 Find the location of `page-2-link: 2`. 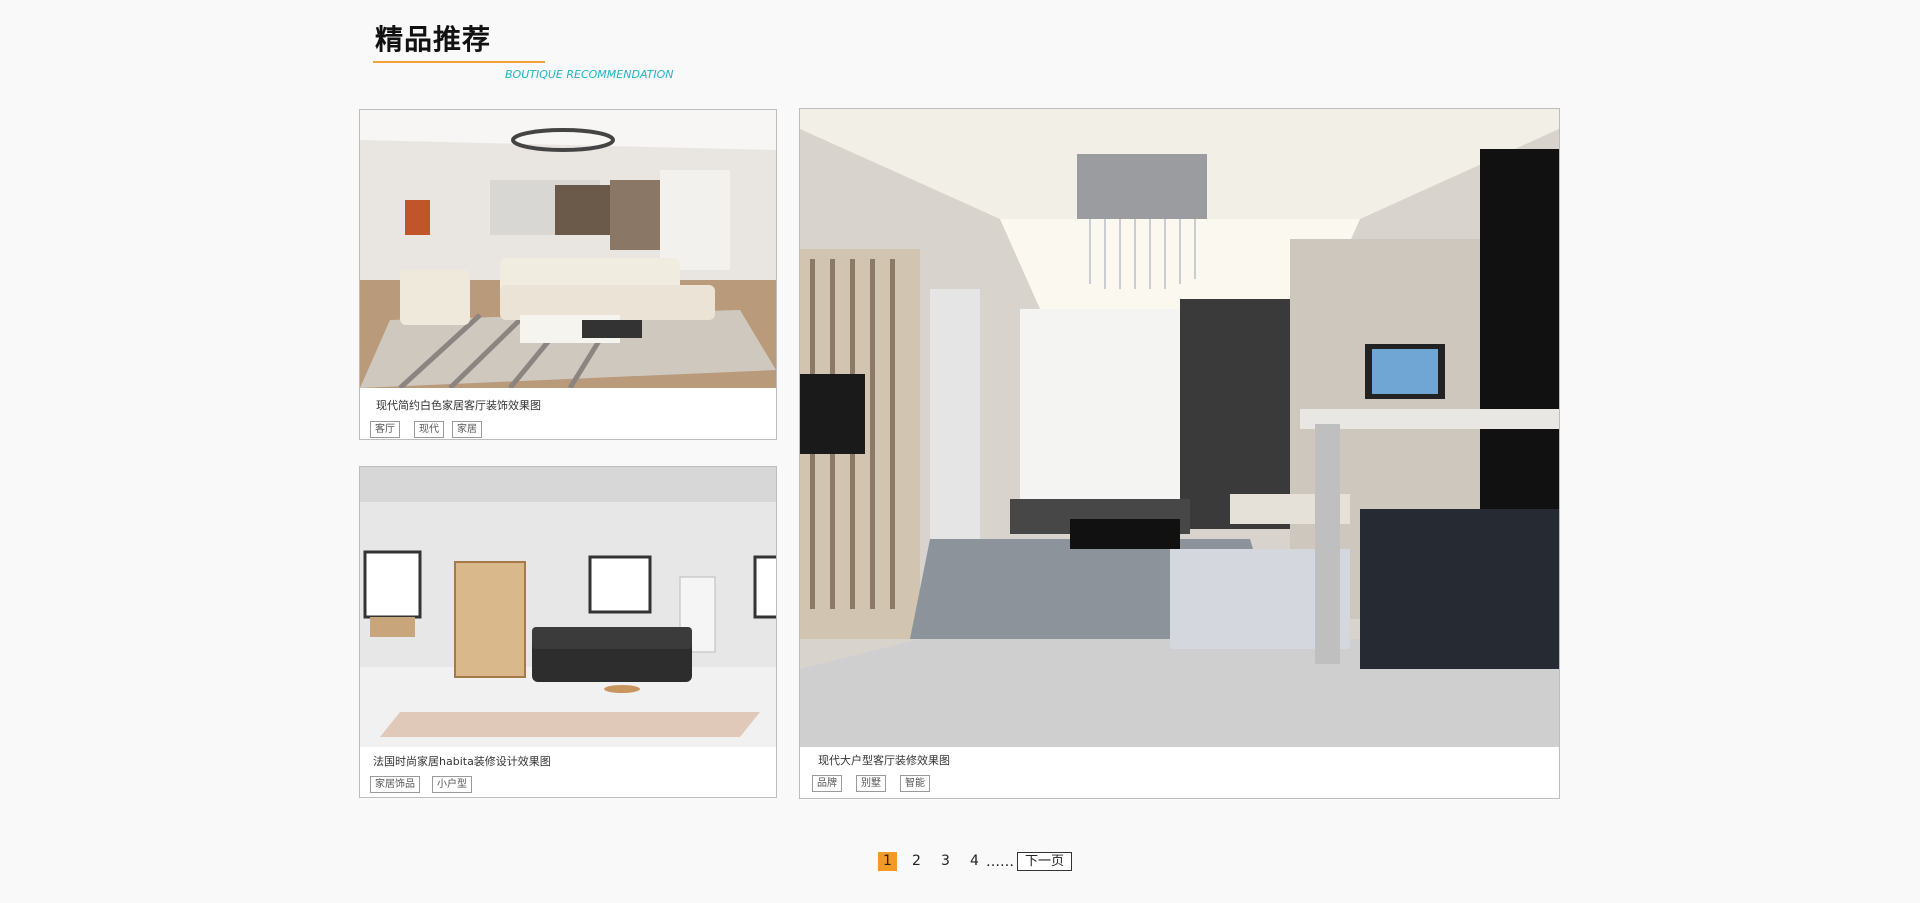

page-2-link: 2 is located at coordinates (916, 861).